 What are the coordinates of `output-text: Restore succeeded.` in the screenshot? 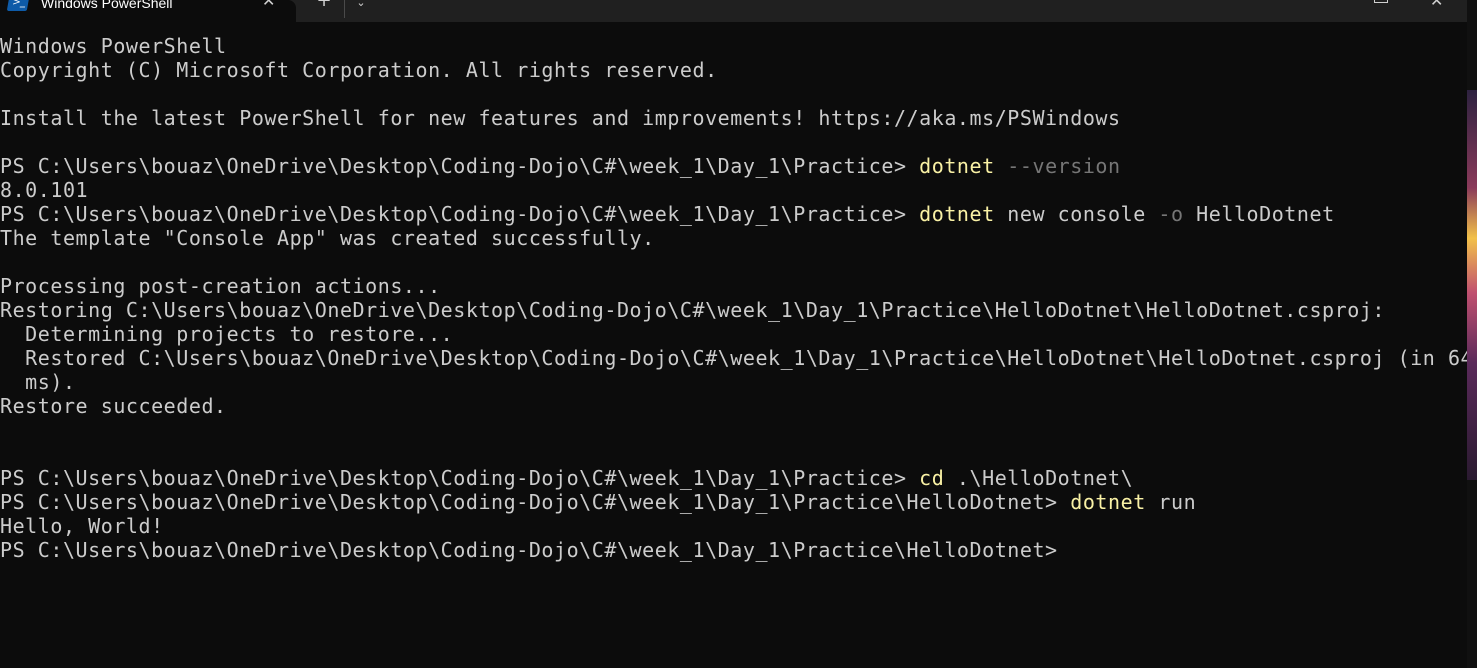 It's located at (113, 406).